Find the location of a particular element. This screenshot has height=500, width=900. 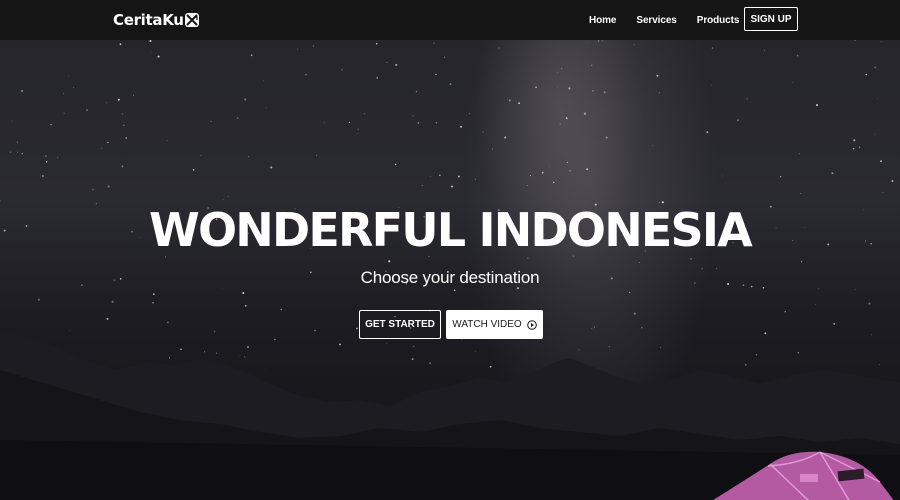

hero-title: WONDERFUL INDONESIA is located at coordinates (451, 230).